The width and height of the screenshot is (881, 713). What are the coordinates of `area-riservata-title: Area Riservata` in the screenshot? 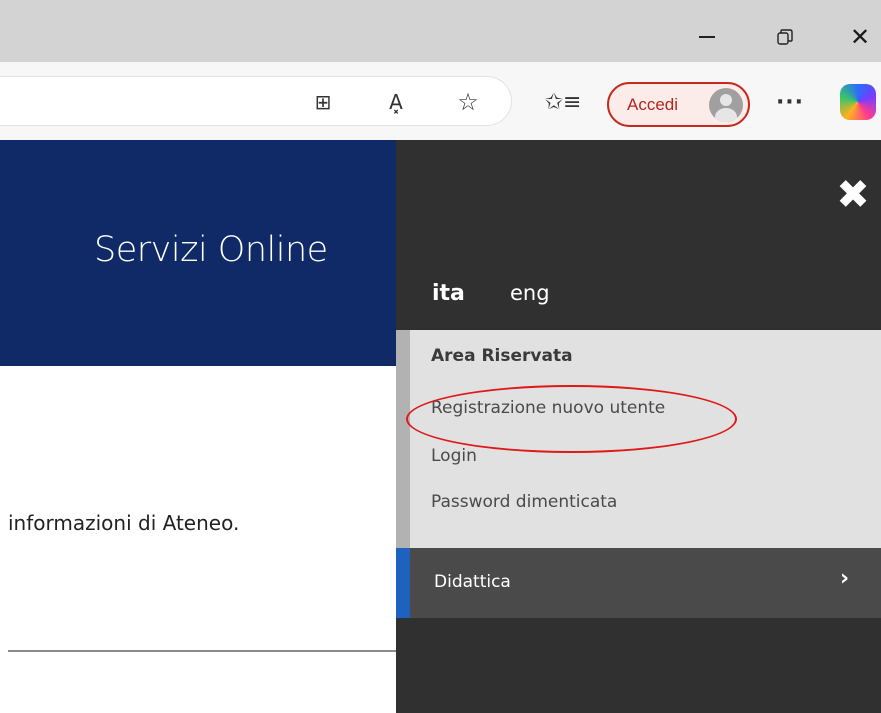 It's located at (502, 356).